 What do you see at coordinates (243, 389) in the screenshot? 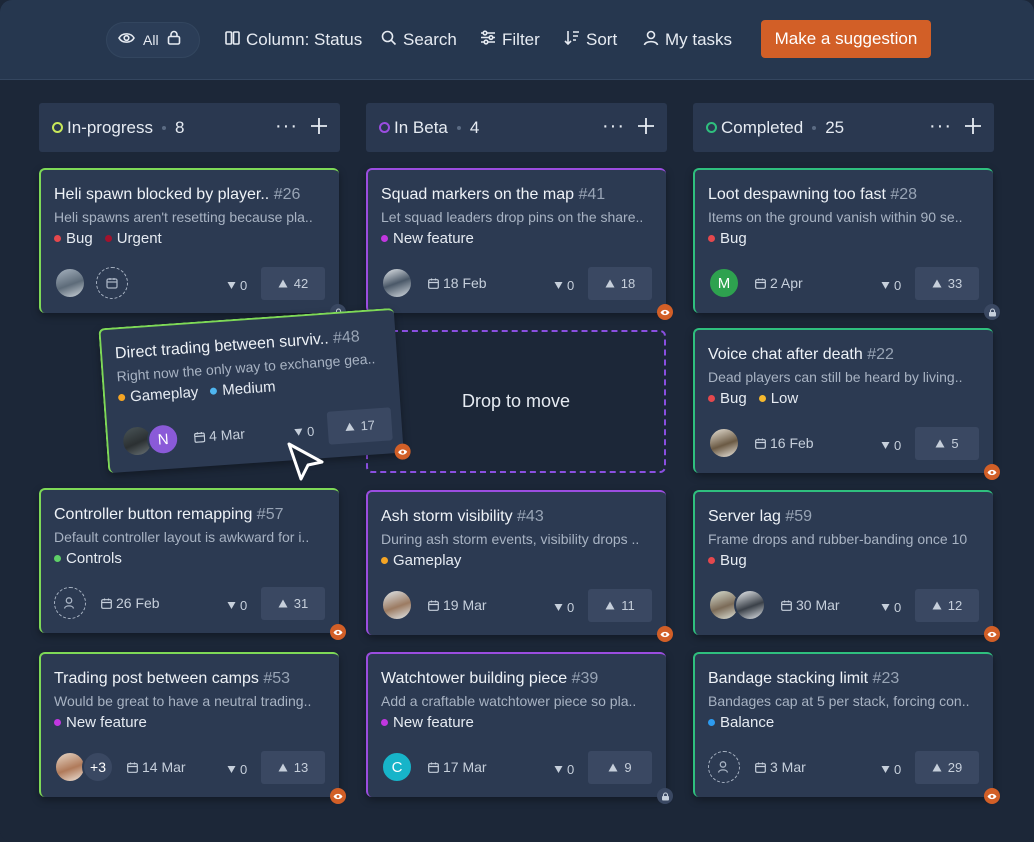
I see `tag: Medium` at bounding box center [243, 389].